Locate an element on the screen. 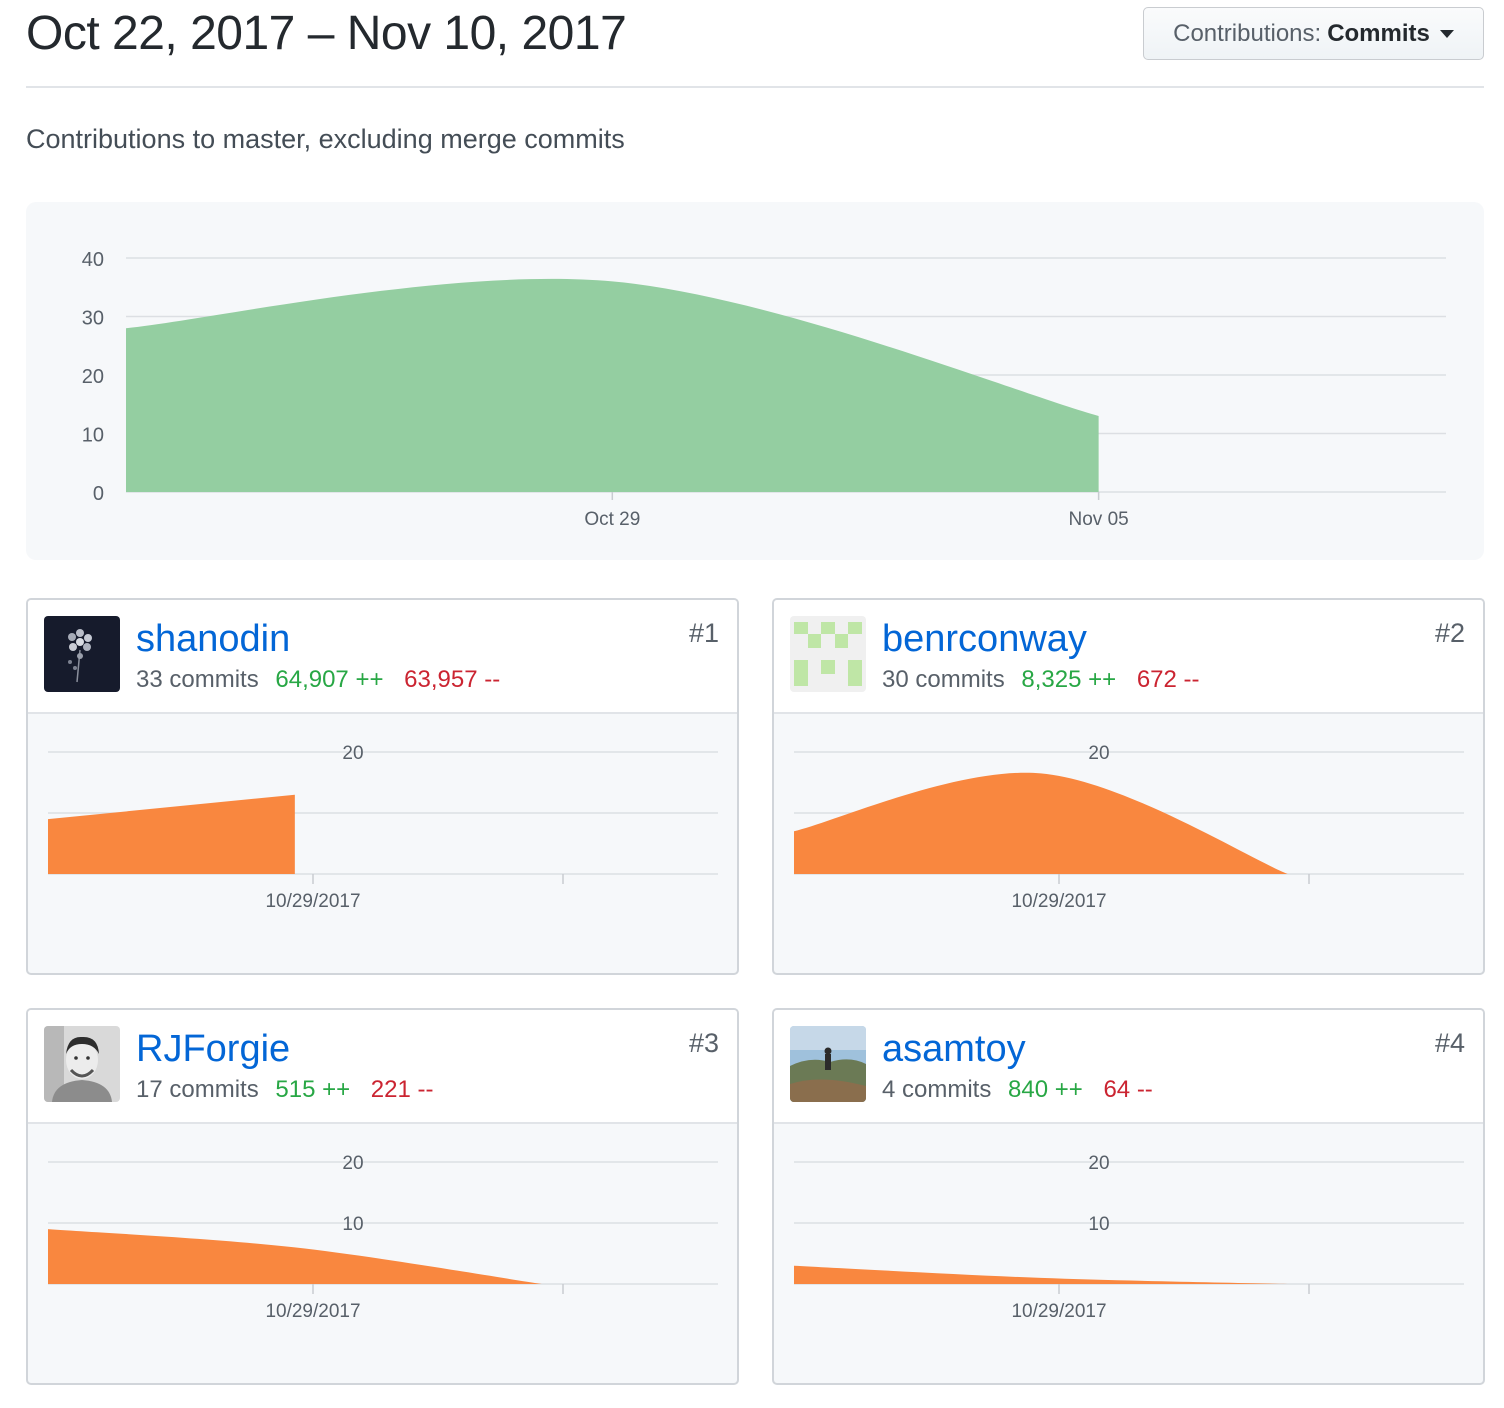 The image size is (1504, 1408). deletions-count: 63,957 -- is located at coordinates (452, 679).